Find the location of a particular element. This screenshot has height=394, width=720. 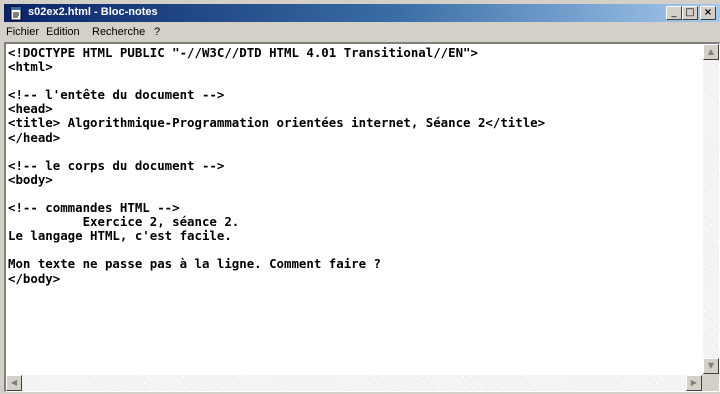

text-line: <head> is located at coordinates (354, 109).